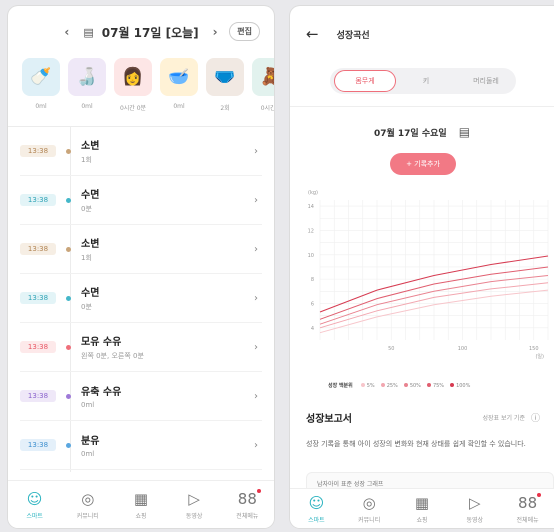 The image size is (554, 532). What do you see at coordinates (88, 498) in the screenshot?
I see `tab-icon: ◎` at bounding box center [88, 498].